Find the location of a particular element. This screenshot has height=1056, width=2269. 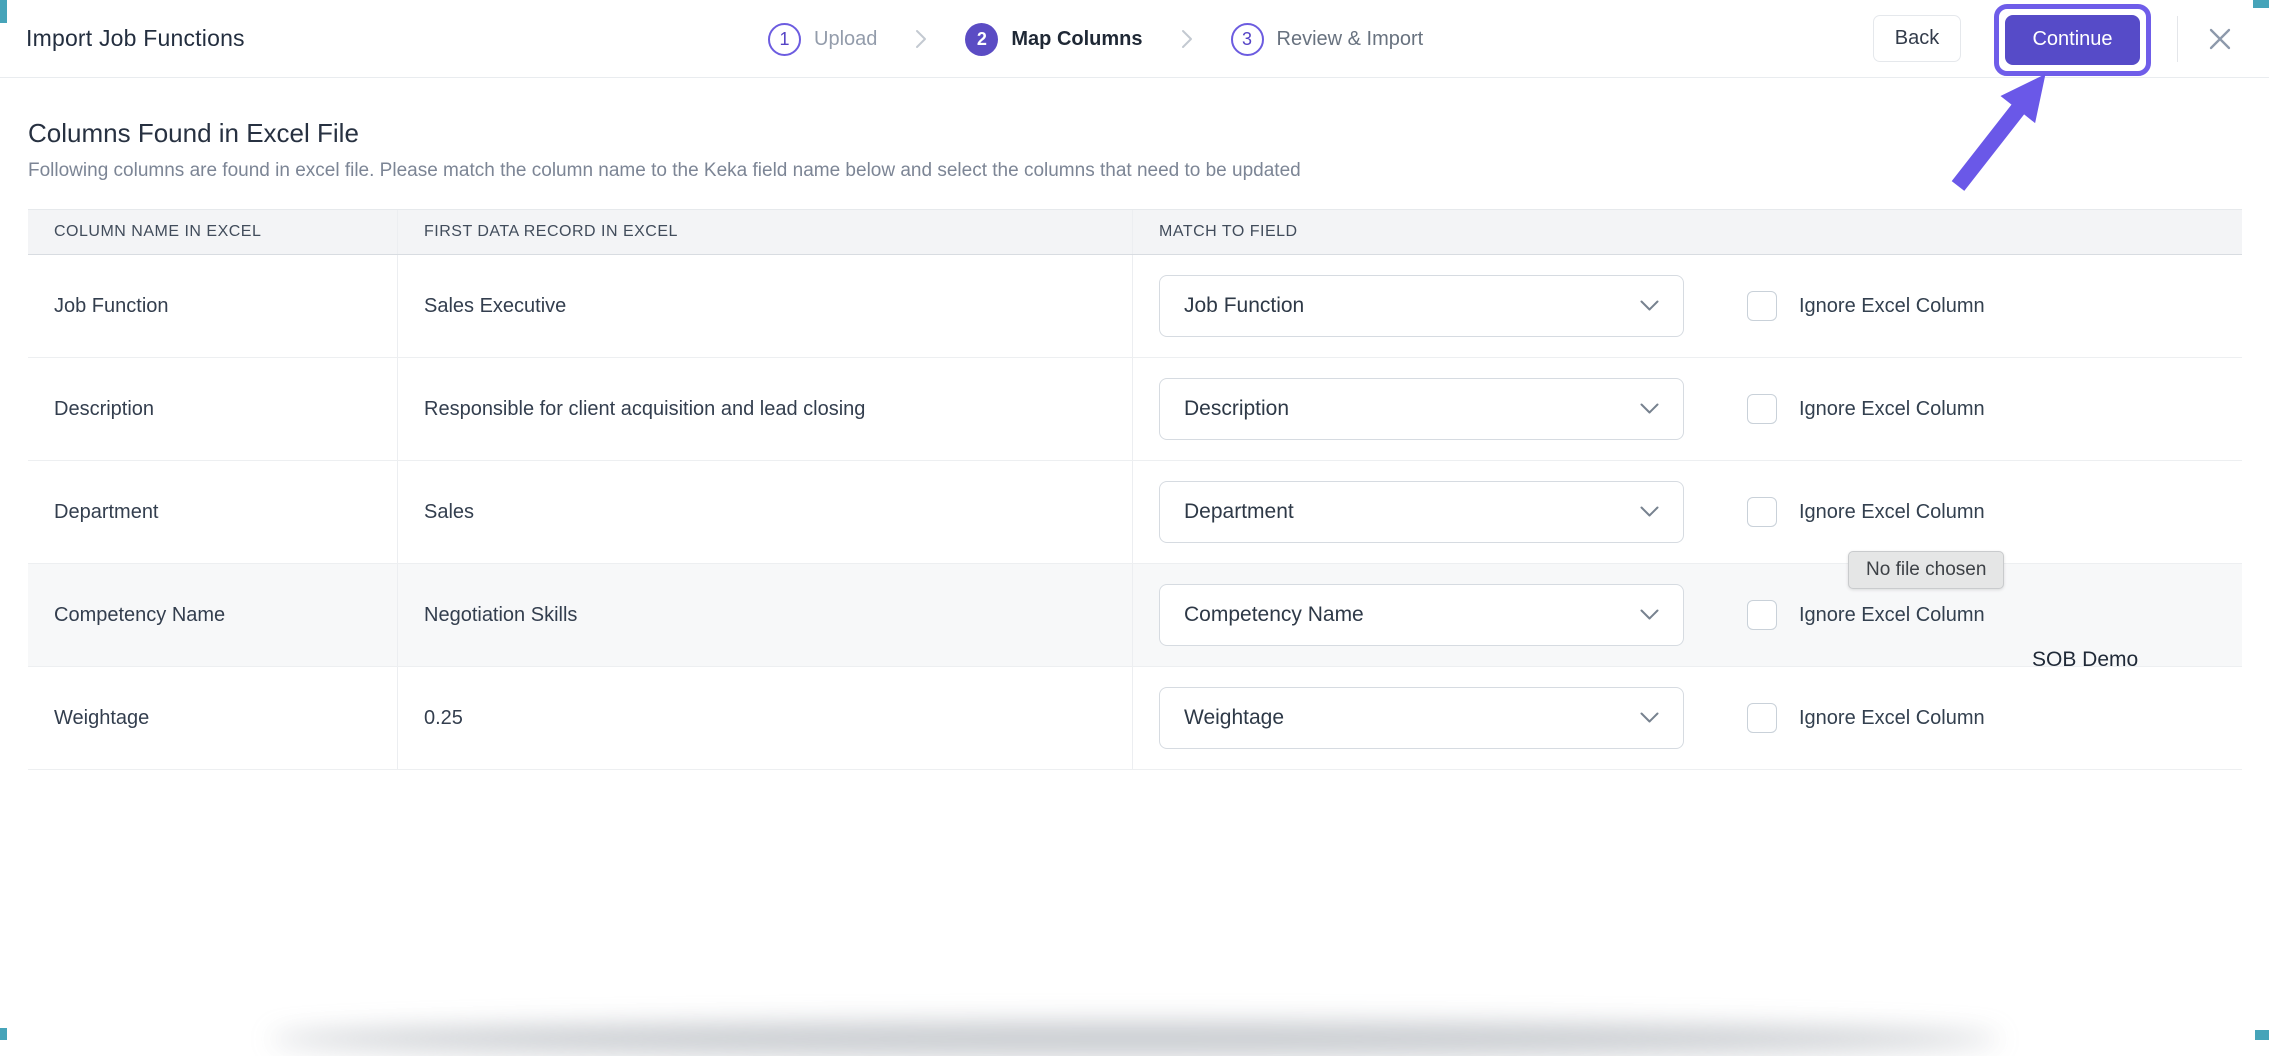

step-label: Map Columns is located at coordinates (1077, 38).